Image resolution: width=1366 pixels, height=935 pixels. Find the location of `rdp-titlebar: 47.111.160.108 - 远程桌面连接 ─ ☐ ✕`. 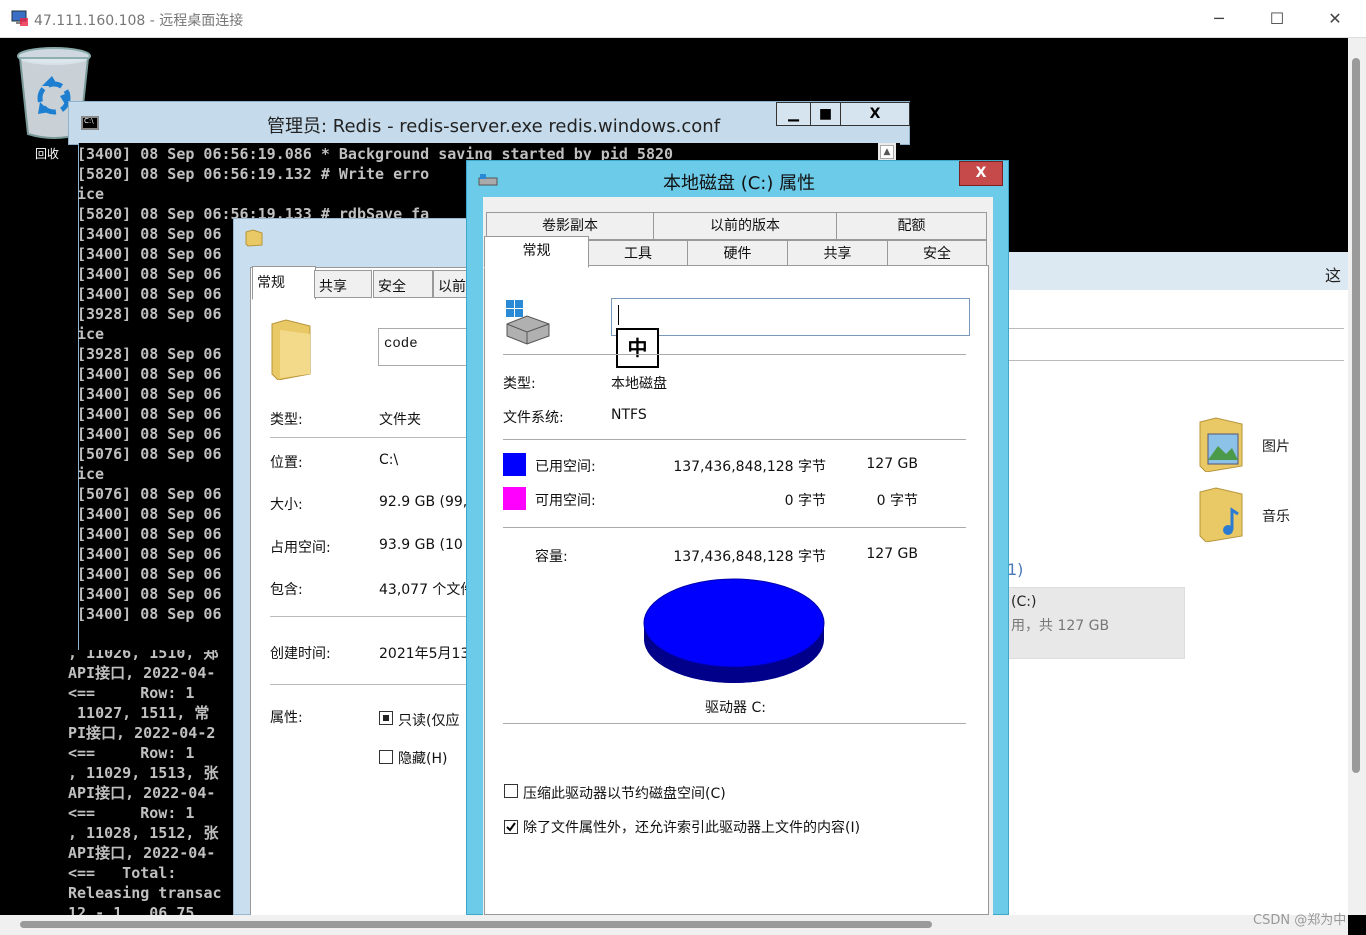

rdp-titlebar: 47.111.160.108 - 远程桌面连接 ─ ☐ ✕ is located at coordinates (683, 19).